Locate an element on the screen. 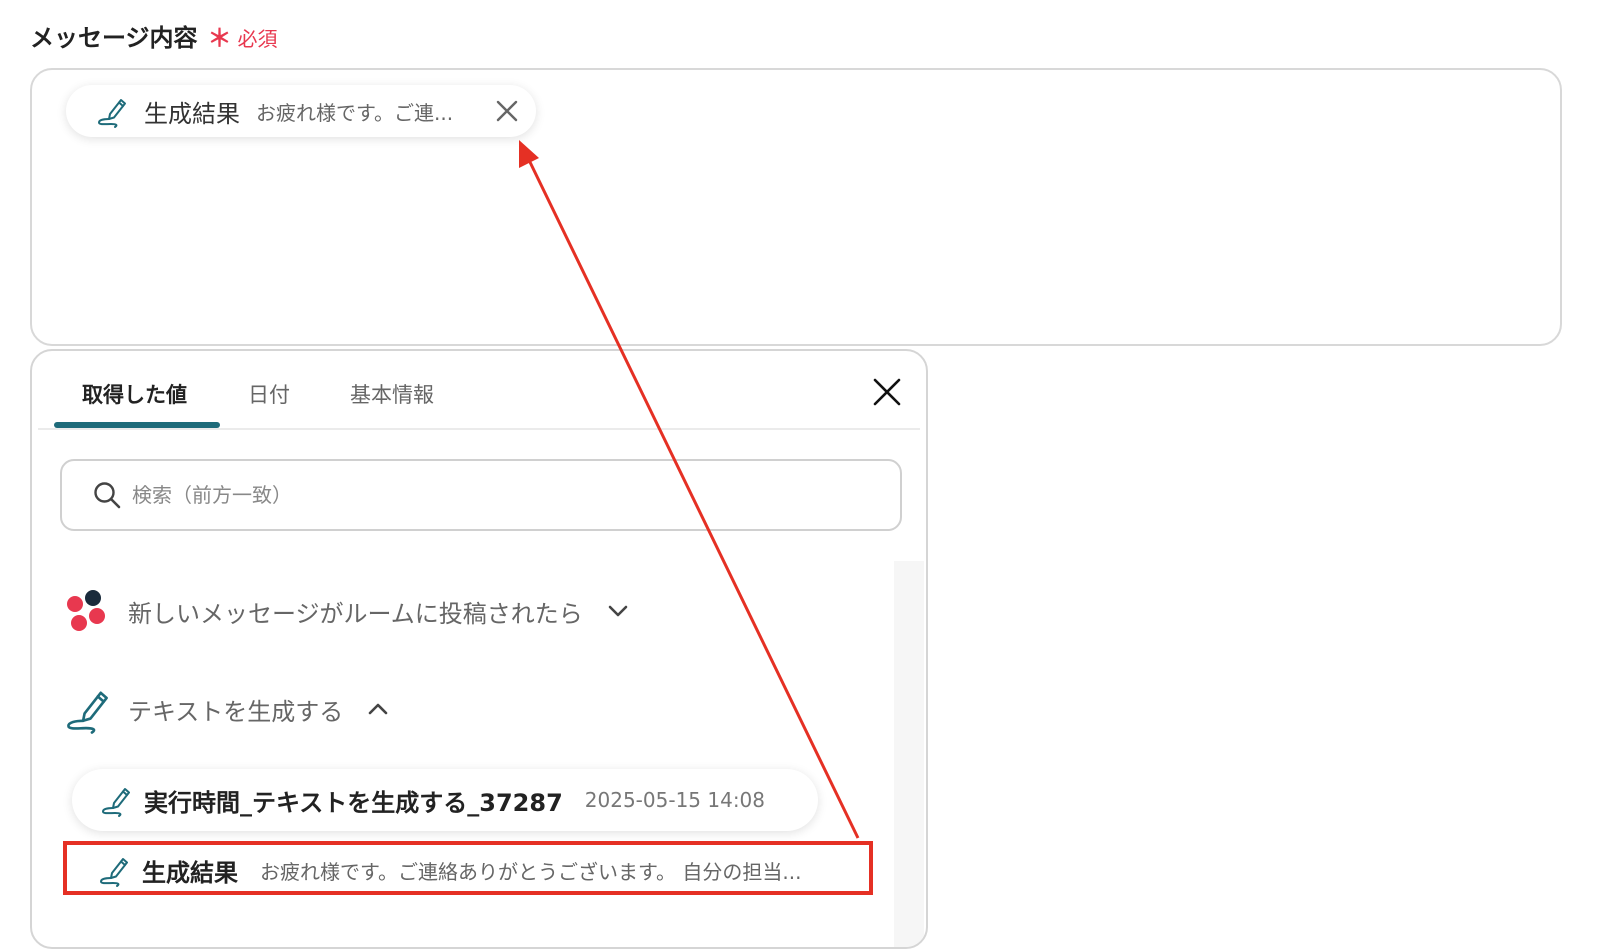 The height and width of the screenshot is (949, 1600). required-text: 必須 is located at coordinates (257, 39).